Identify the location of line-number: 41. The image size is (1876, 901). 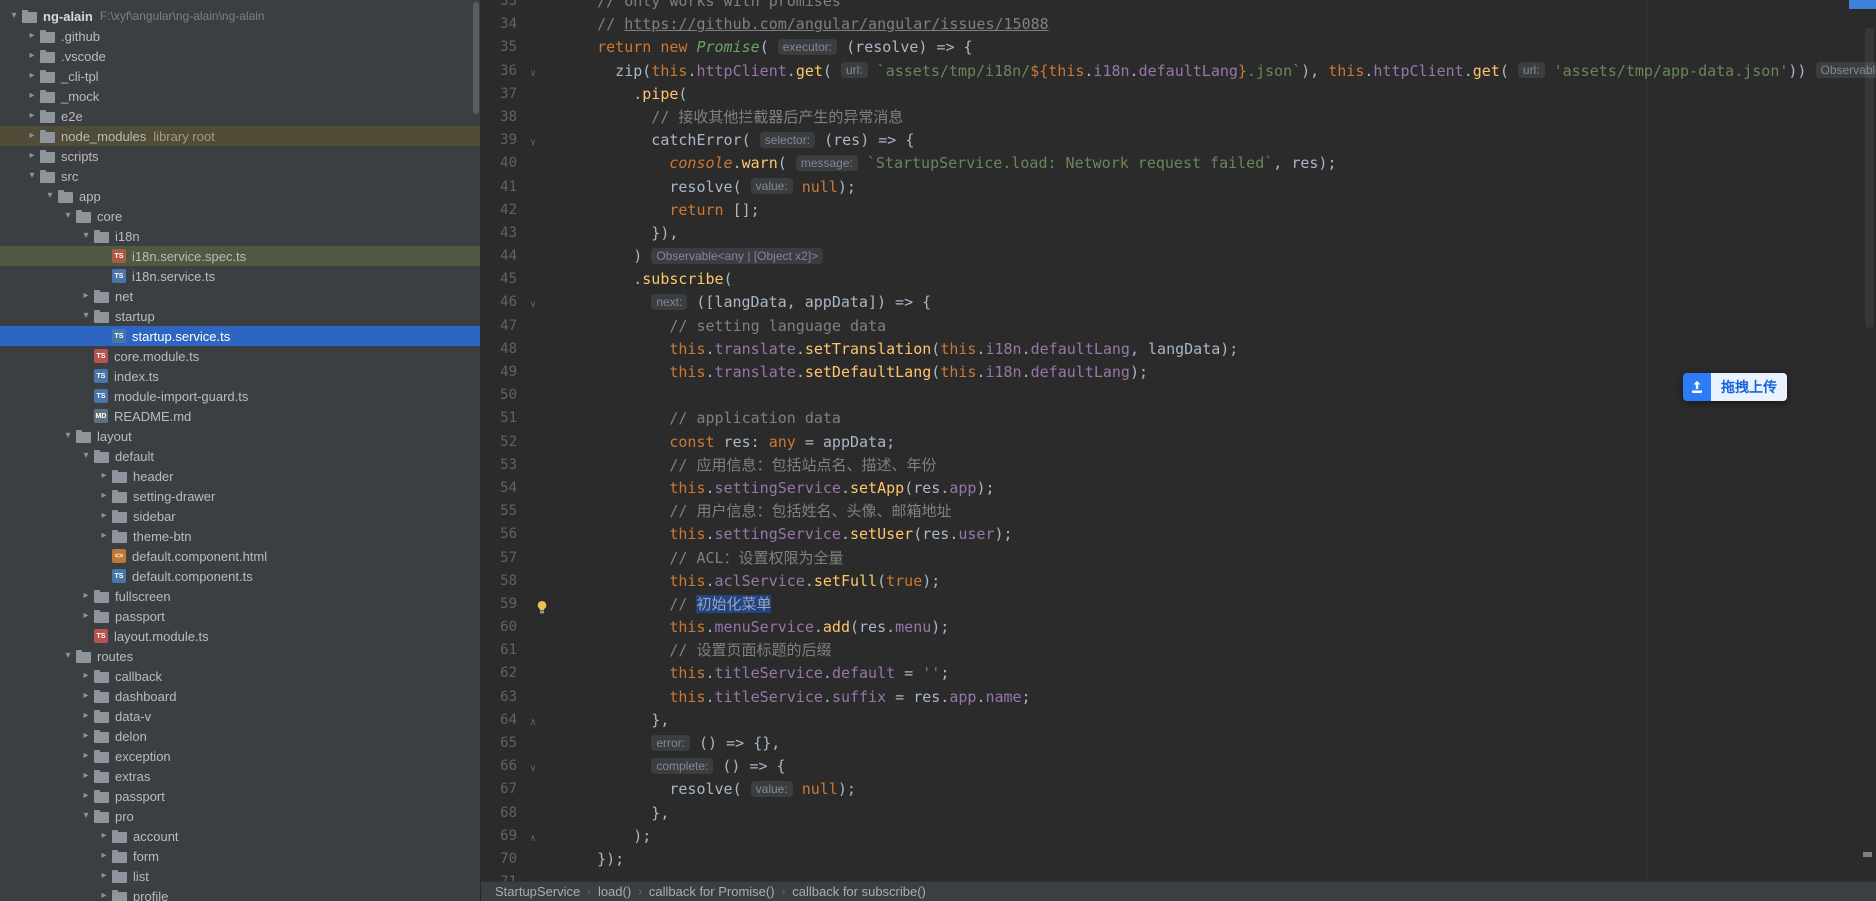
(499, 187).